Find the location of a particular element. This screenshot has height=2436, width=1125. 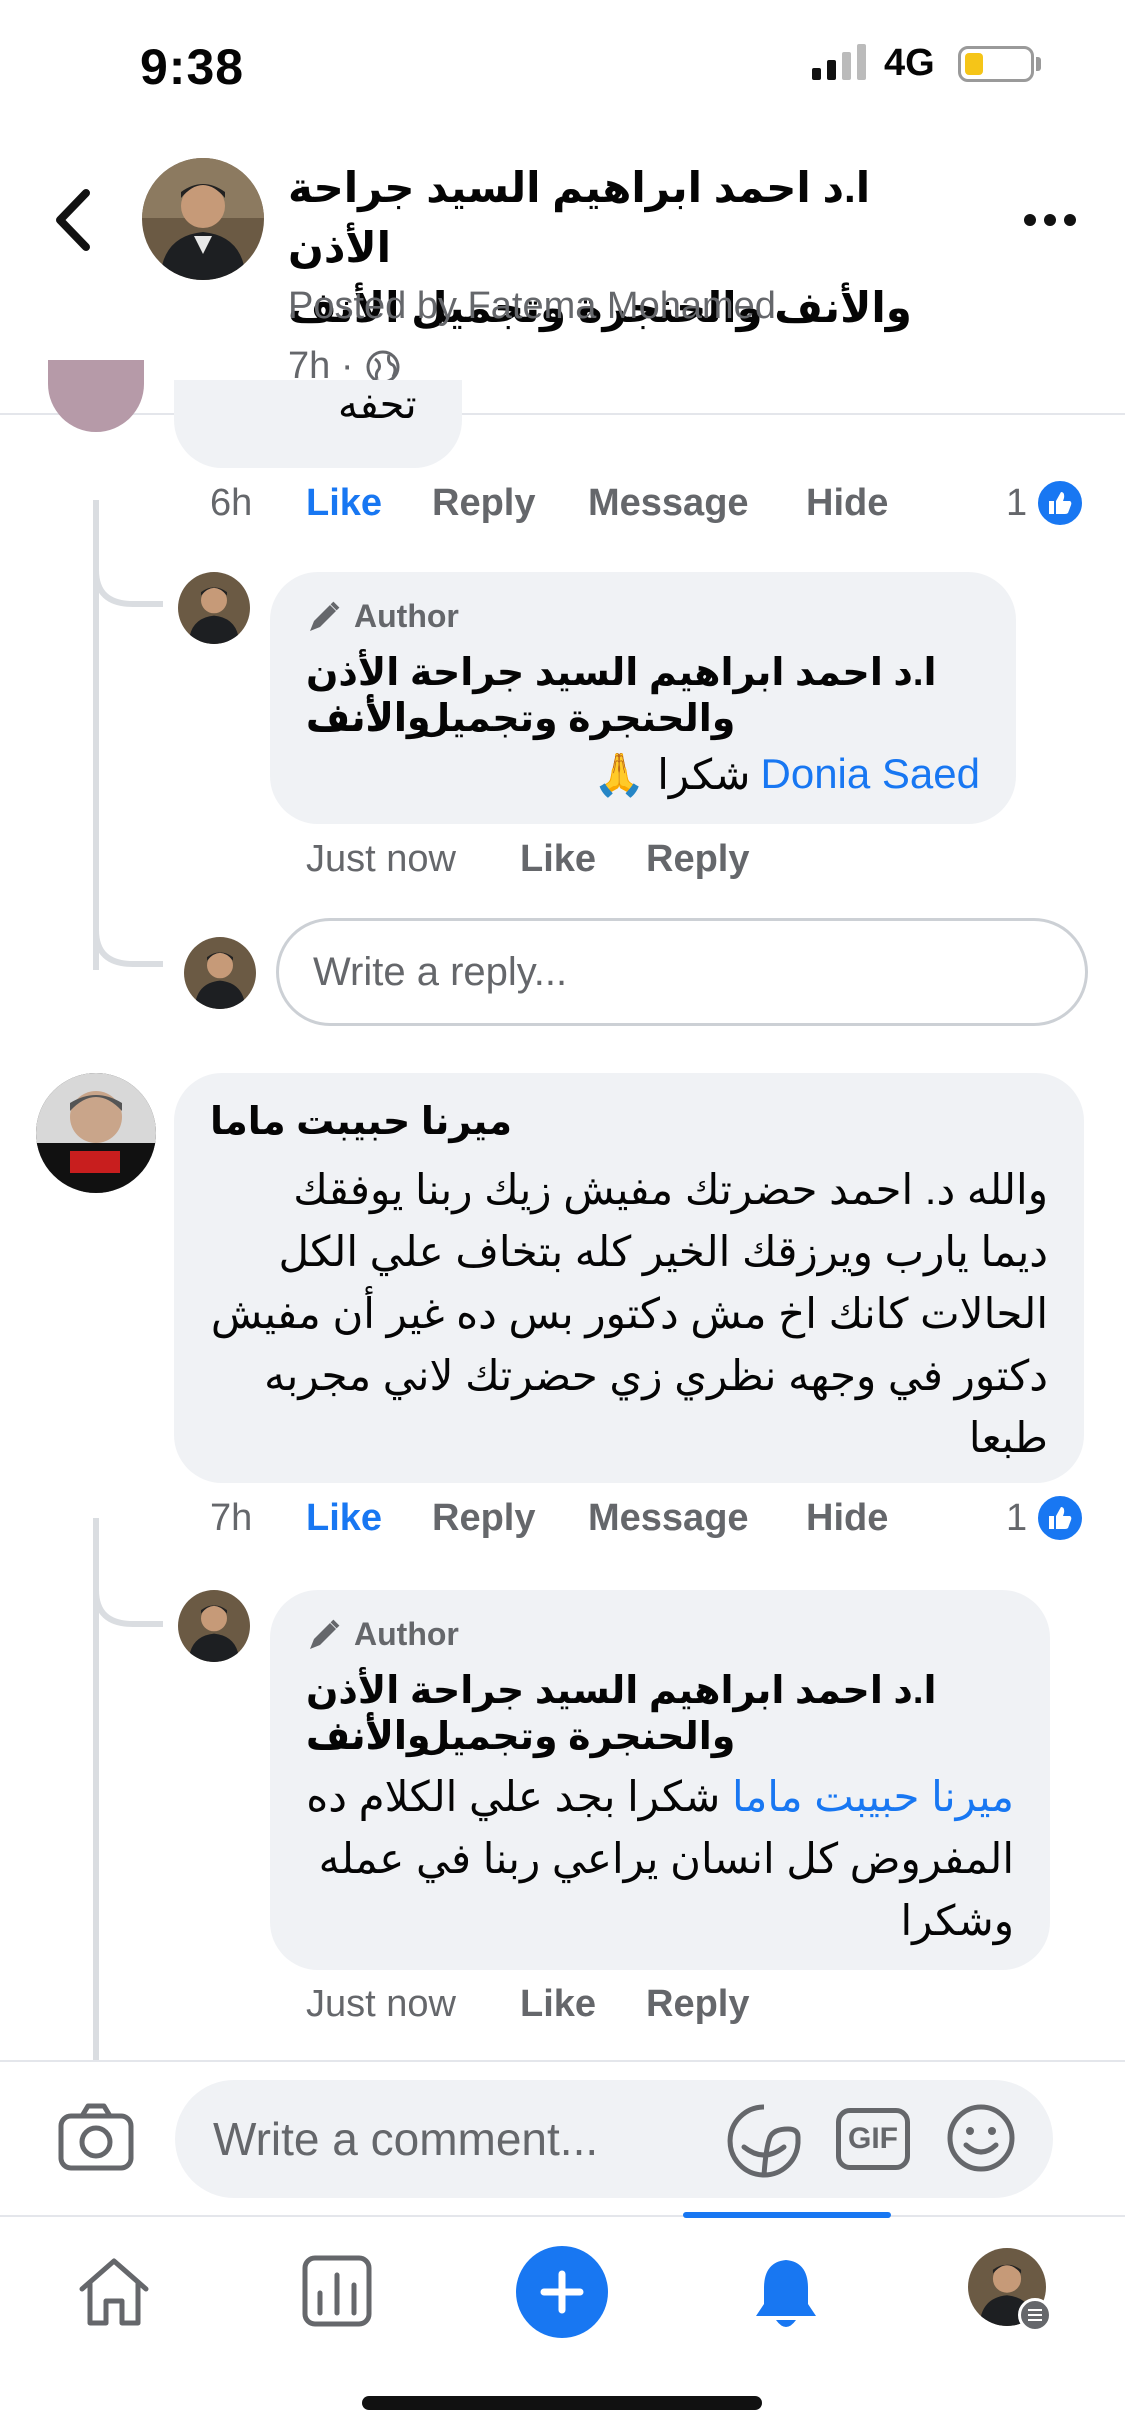

reply-text: شكرا 🙏 is located at coordinates (672, 774).